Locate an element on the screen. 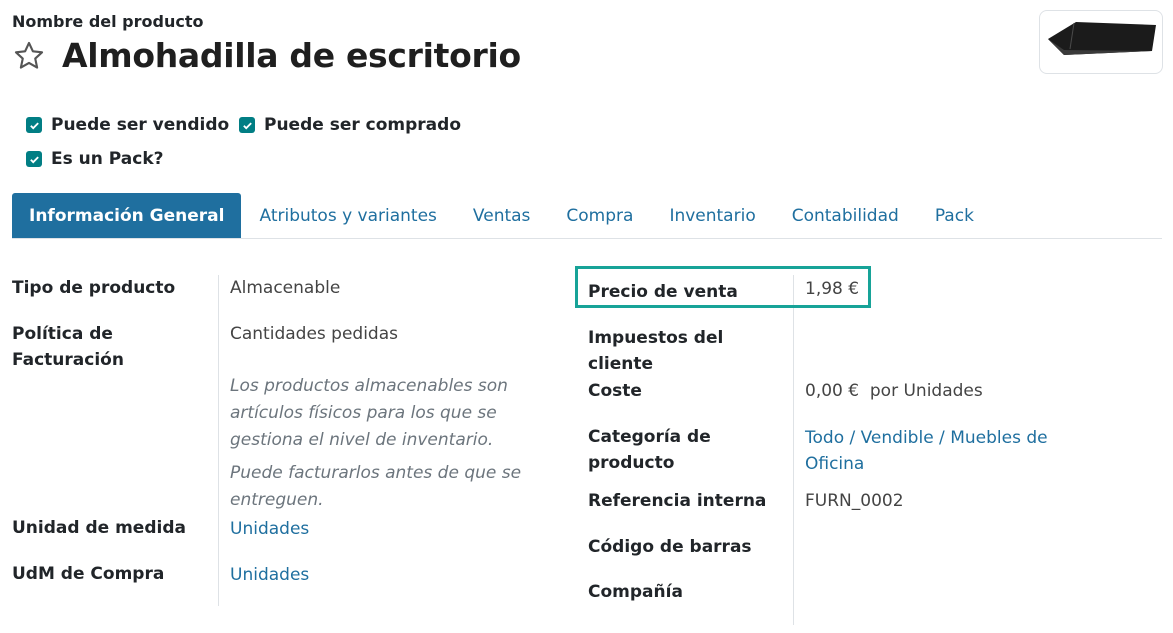  coste-value: 0,00 € is located at coordinates (832, 391).